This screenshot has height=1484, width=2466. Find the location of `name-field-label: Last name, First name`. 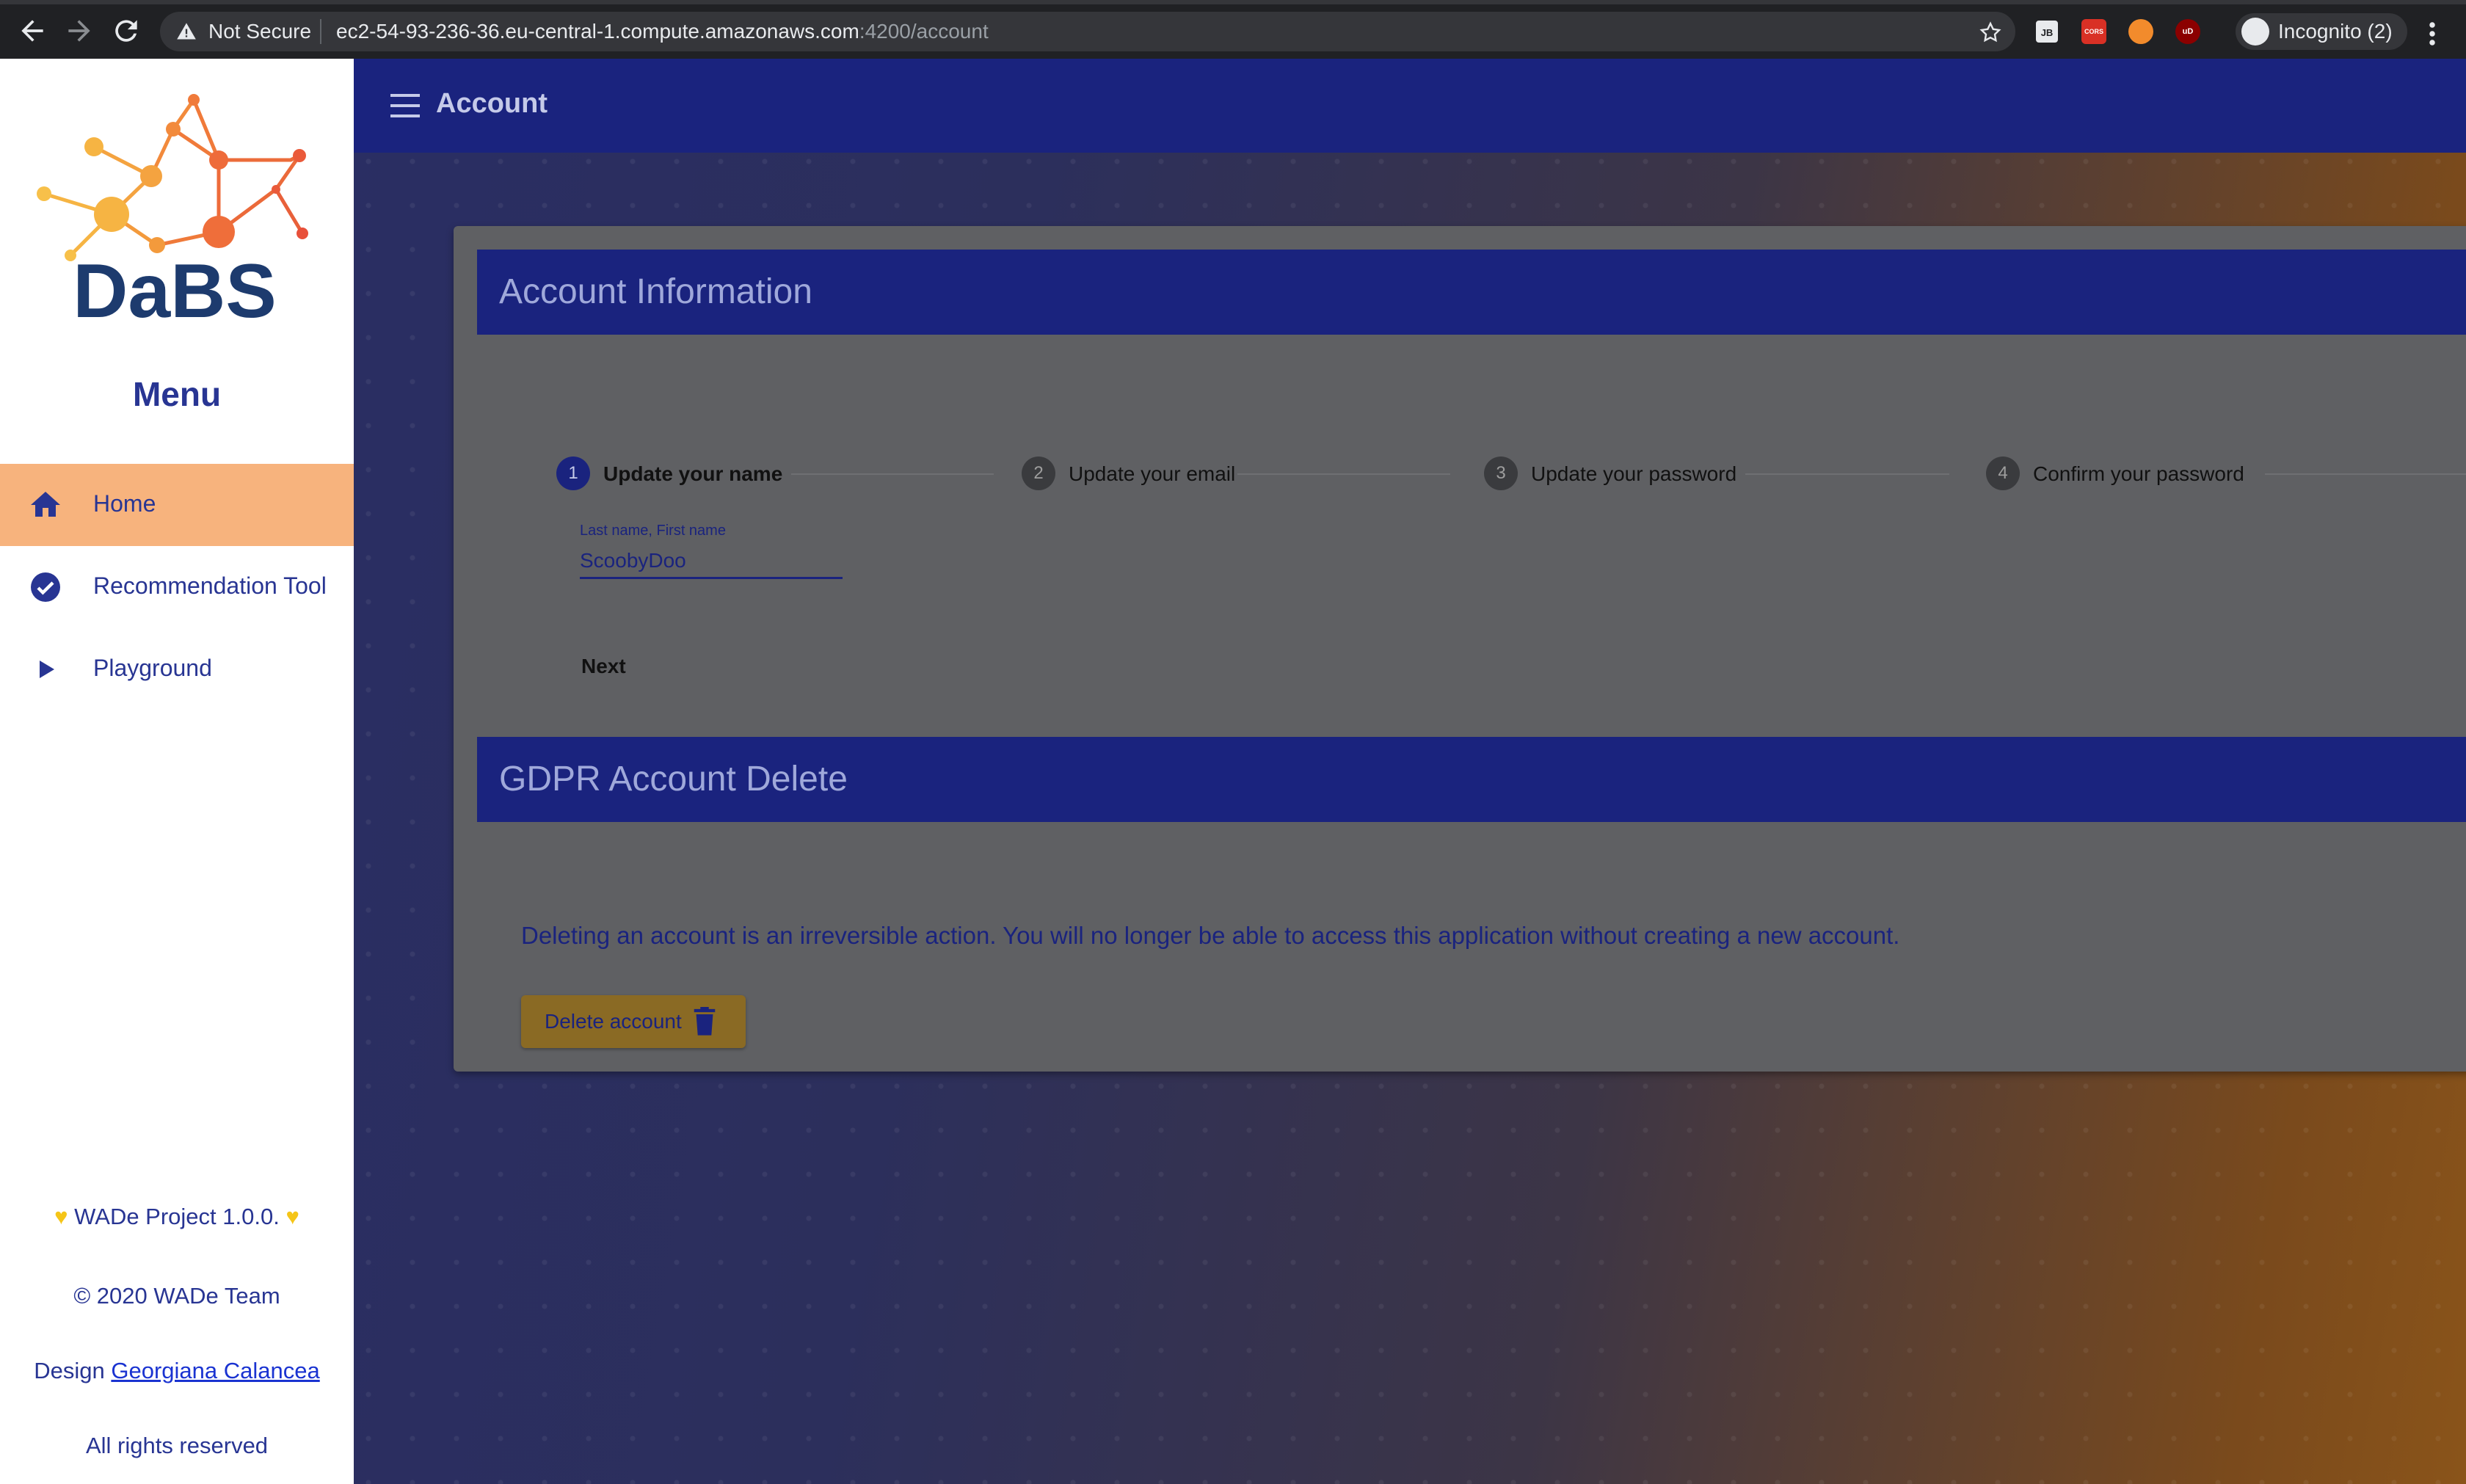

name-field-label: Last name, First name is located at coordinates (653, 531).